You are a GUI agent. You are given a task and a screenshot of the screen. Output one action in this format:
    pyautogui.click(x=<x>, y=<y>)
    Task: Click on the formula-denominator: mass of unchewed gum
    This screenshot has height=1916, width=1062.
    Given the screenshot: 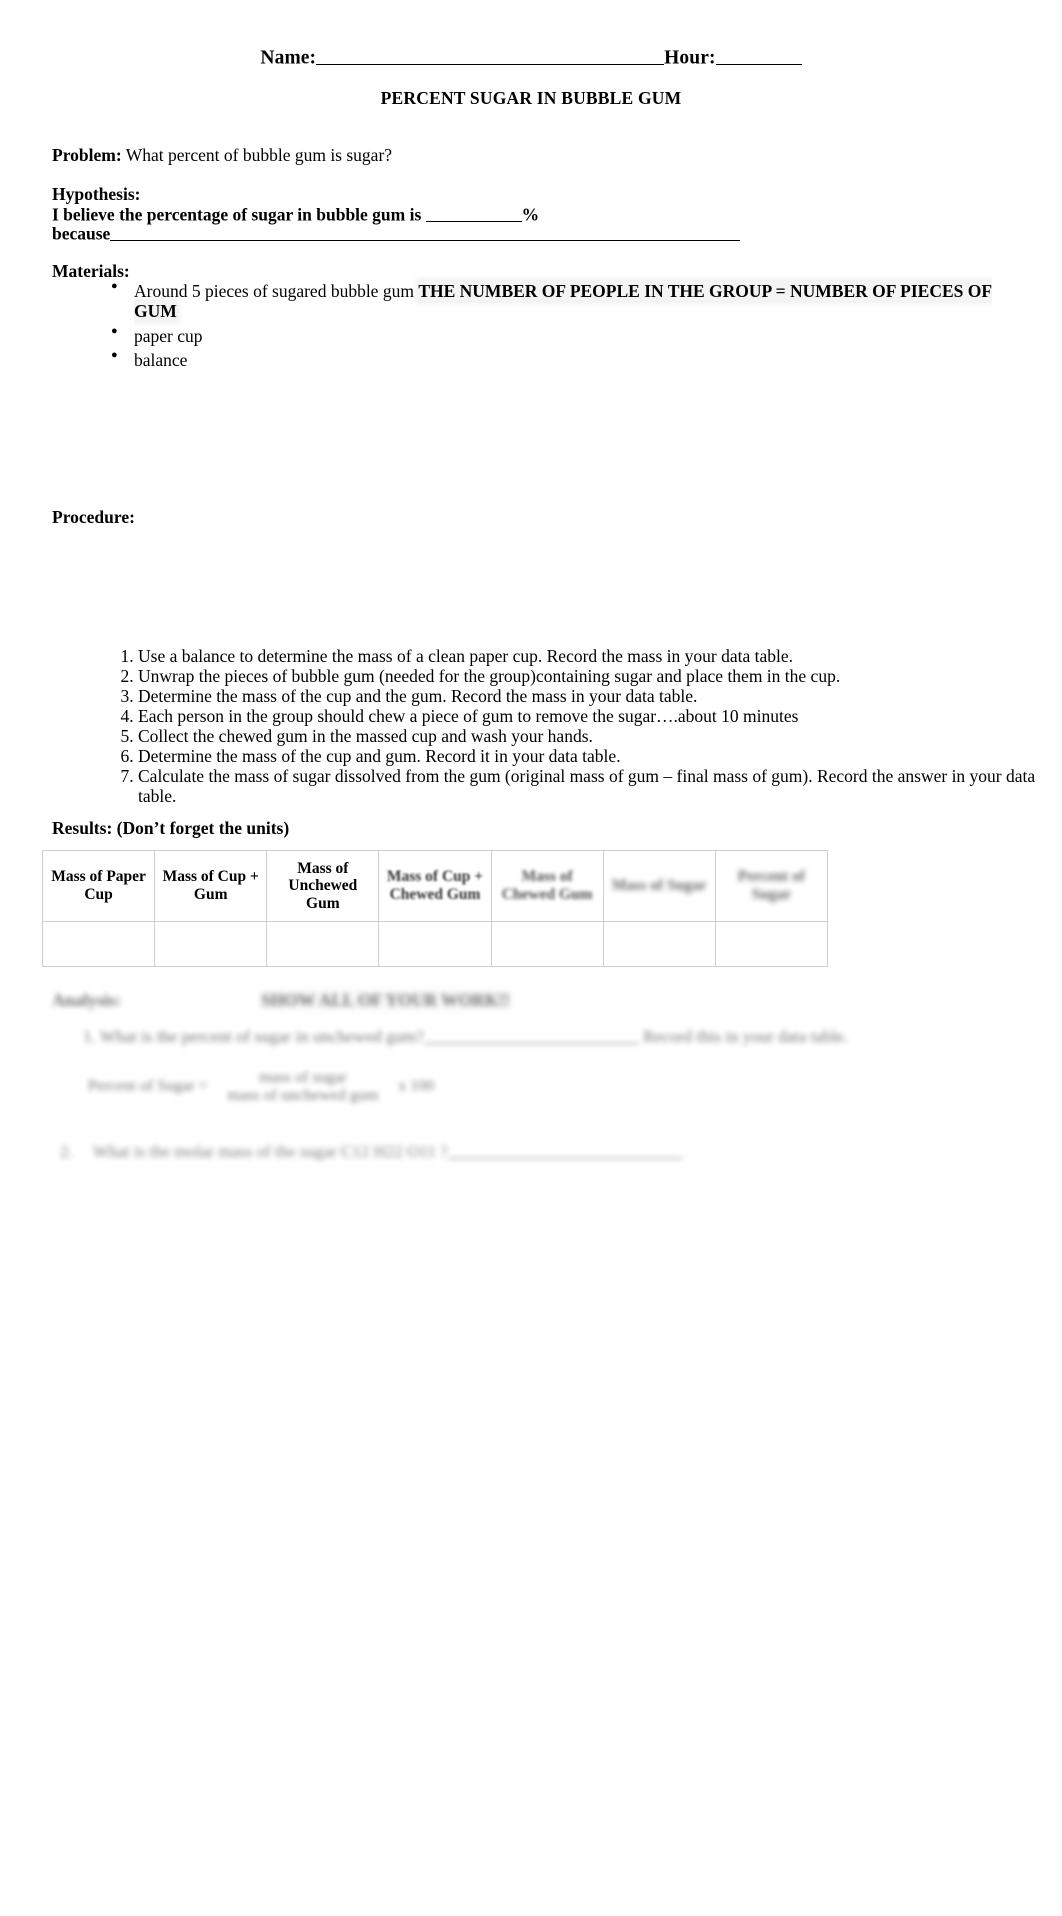 What is the action you would take?
    pyautogui.click(x=303, y=1096)
    